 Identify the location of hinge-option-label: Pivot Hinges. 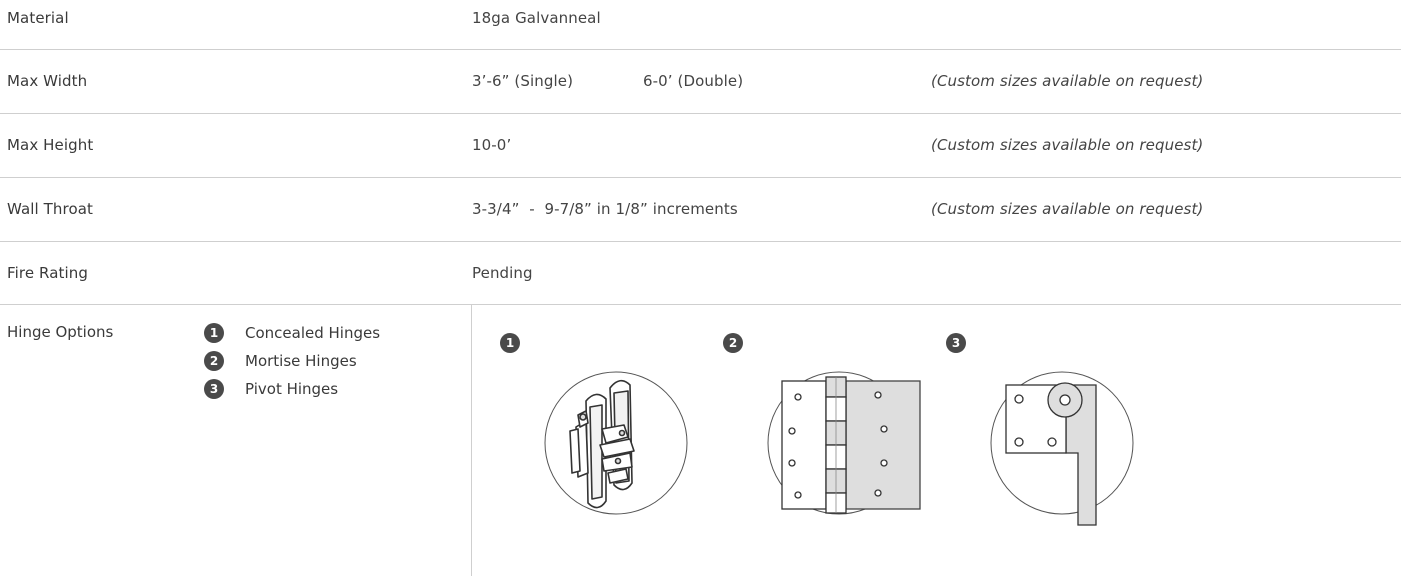
(292, 389).